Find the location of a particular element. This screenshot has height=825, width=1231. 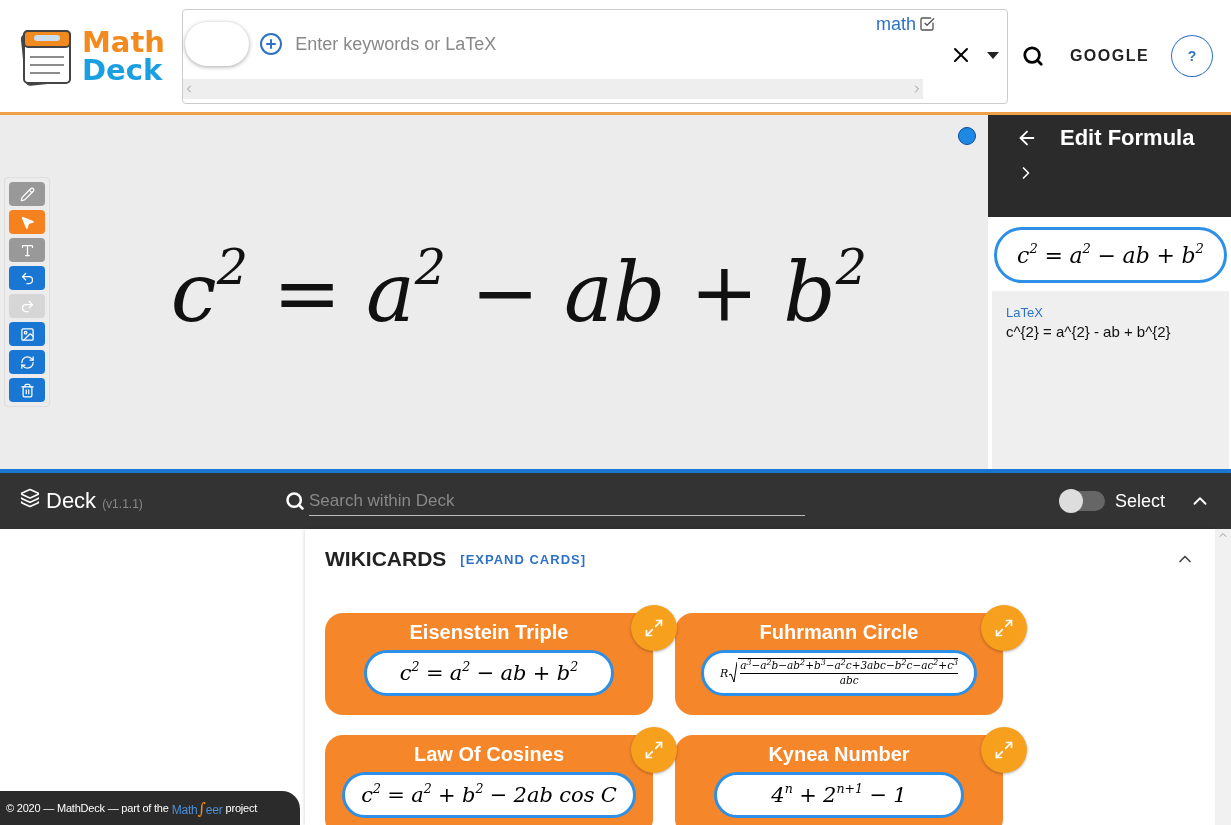

wiki-card: Kynea Number 4$^{n}$ + 2$^{n+1}$ − 1 is located at coordinates (839, 780).